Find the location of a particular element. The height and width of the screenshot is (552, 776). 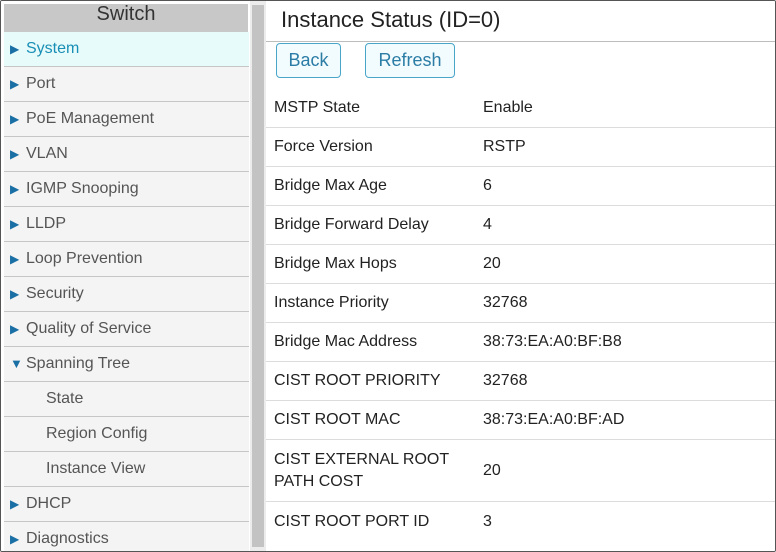

collapse-arrow-icon: ▼ is located at coordinates (16, 363).